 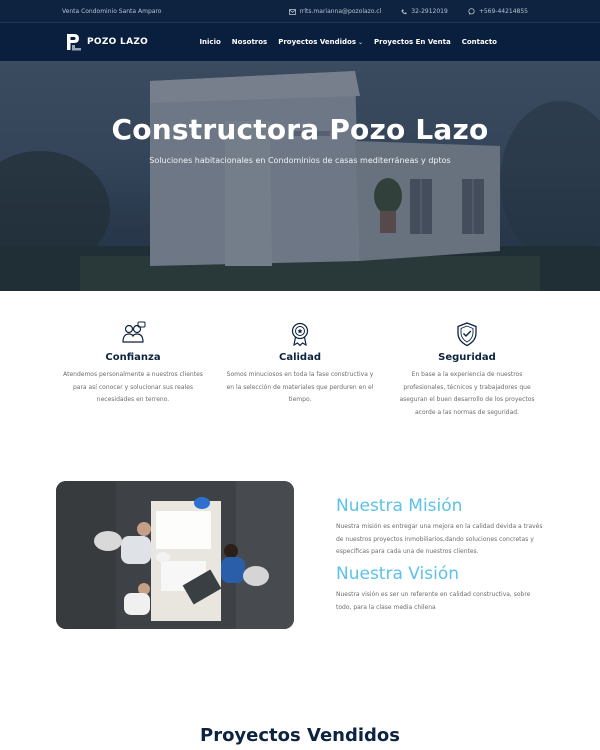 I want to click on nav-item-proyectos-en-venta: Proyectos En Venta, so click(x=412, y=42).